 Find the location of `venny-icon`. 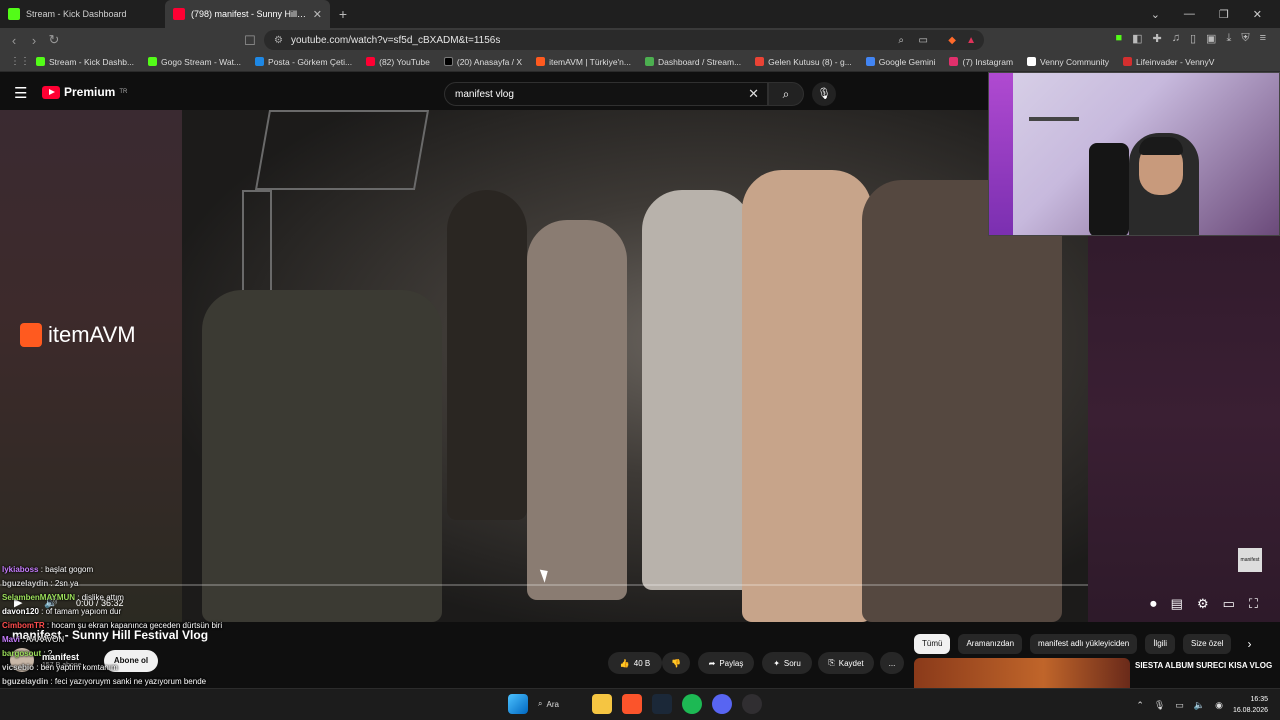

venny-icon is located at coordinates (1032, 61).